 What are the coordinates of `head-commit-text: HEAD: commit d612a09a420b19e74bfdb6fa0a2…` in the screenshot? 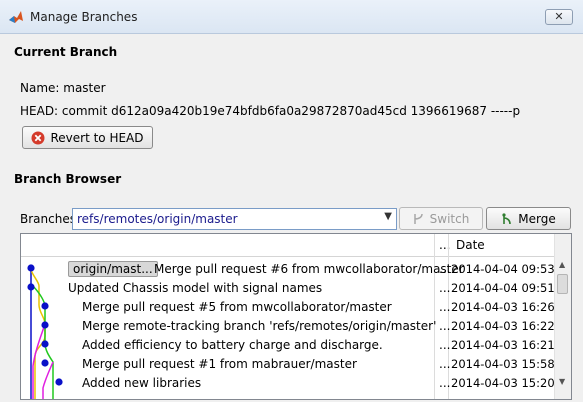 It's located at (270, 111).